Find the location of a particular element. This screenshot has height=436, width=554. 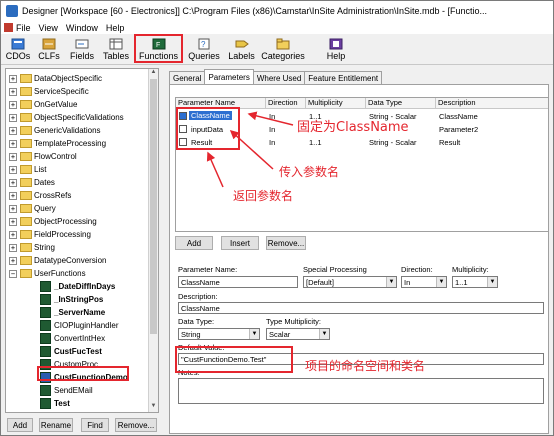

arrow-result is located at coordinates (215, 169).